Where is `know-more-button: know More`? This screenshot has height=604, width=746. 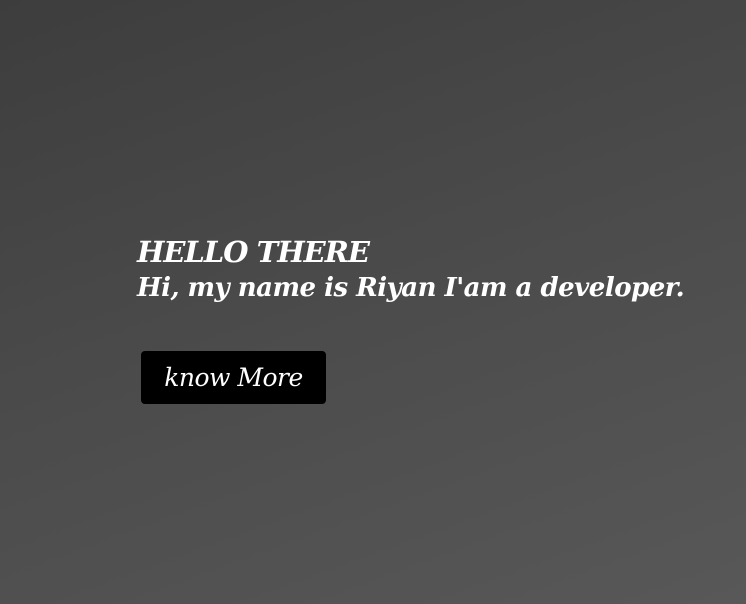 know-more-button: know More is located at coordinates (233, 377).